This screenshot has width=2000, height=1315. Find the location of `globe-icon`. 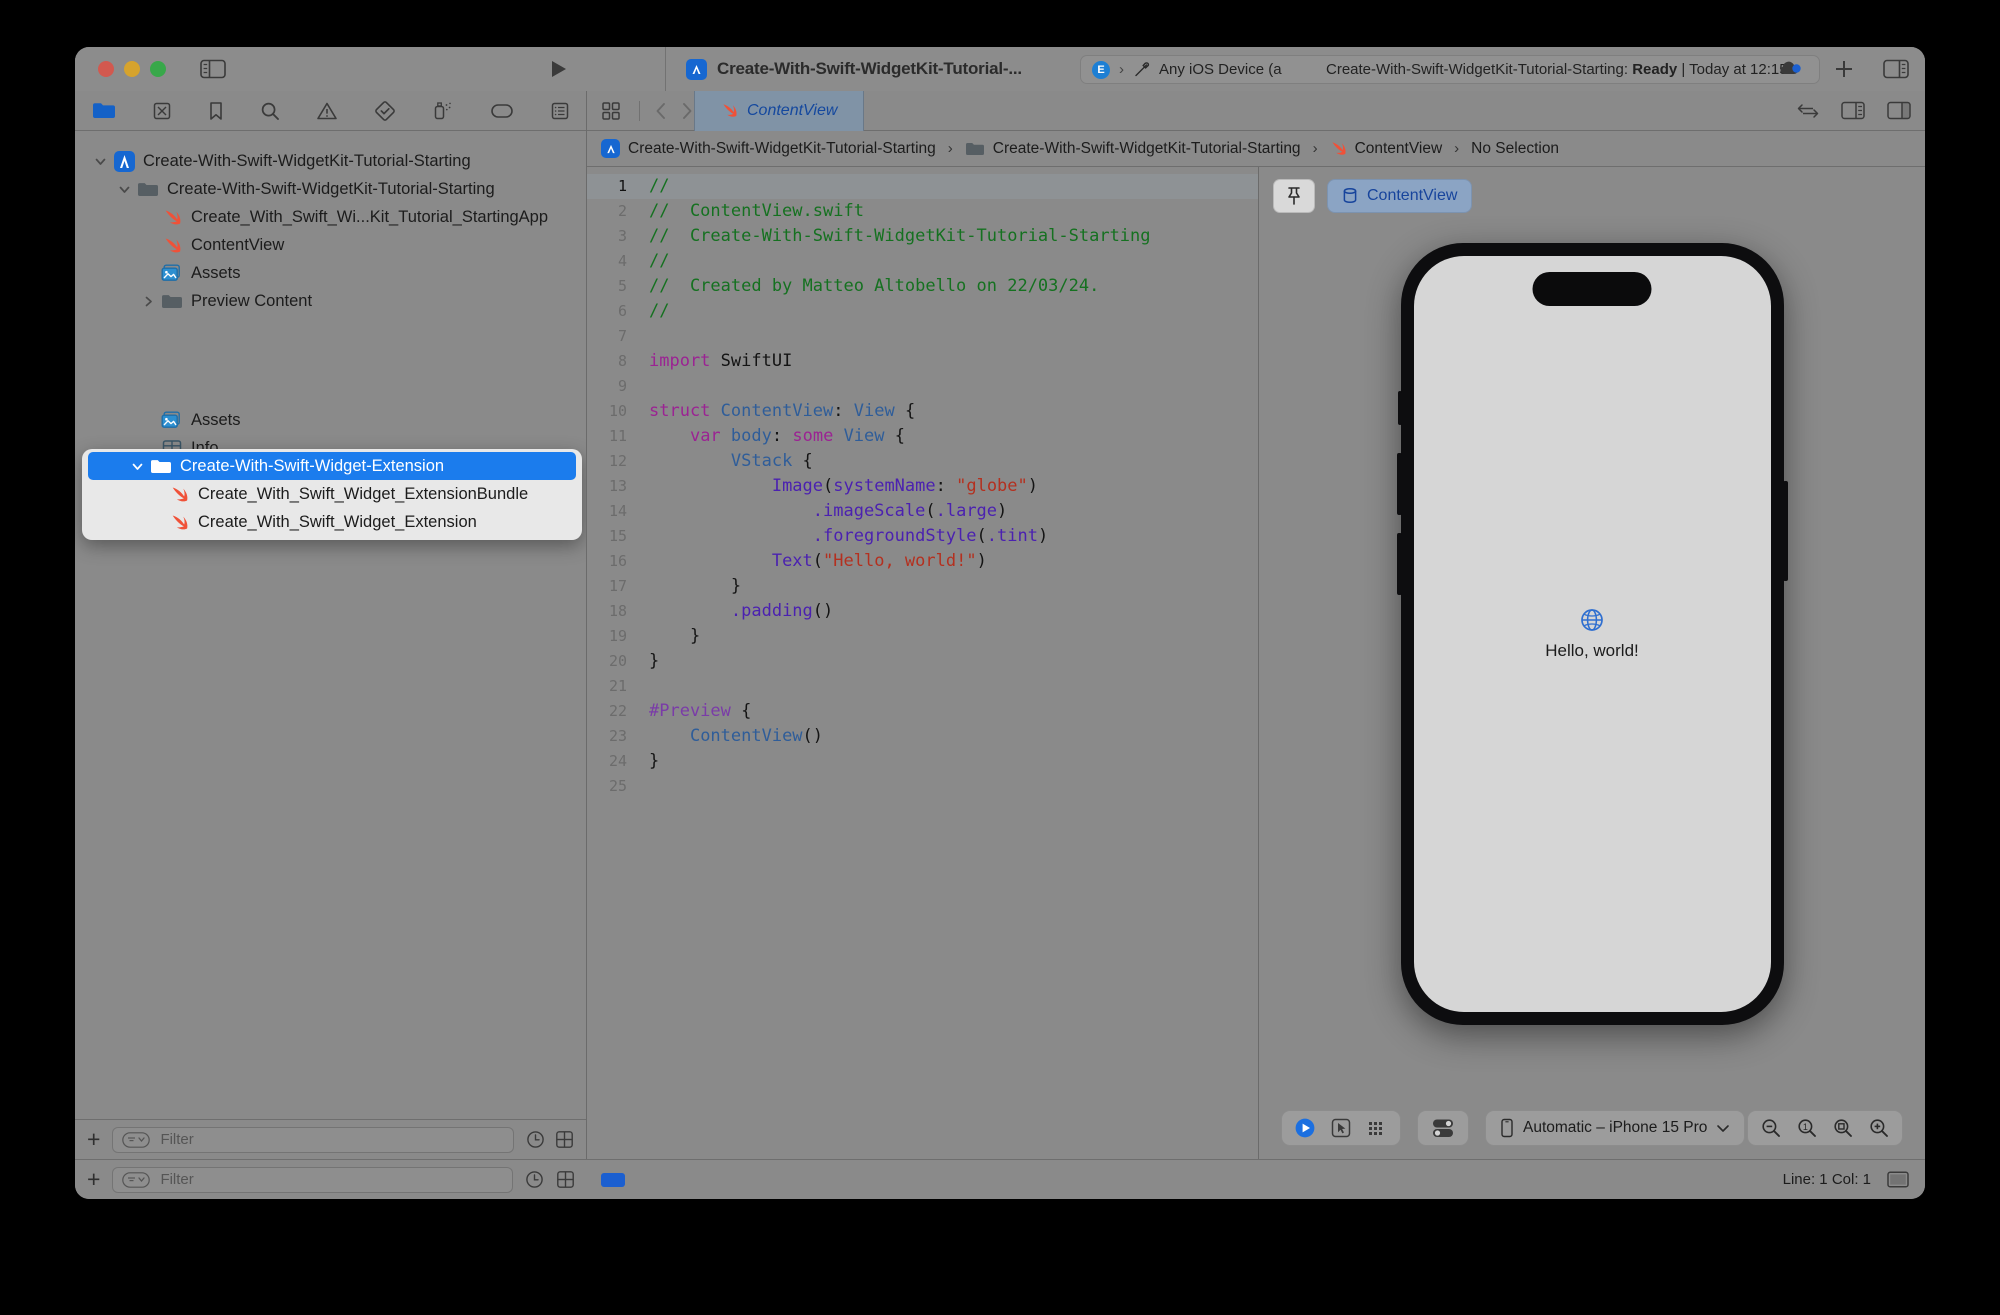

globe-icon is located at coordinates (1592, 620).